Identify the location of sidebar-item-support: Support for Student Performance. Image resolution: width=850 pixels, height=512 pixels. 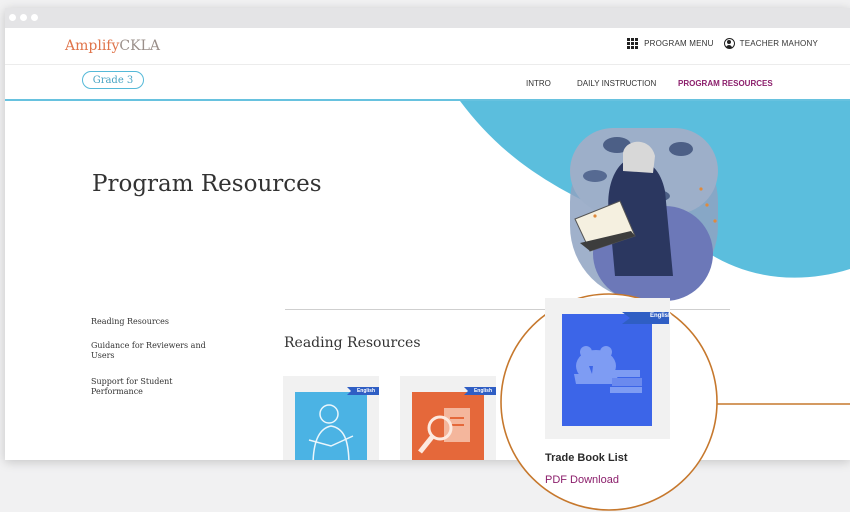
(141, 387).